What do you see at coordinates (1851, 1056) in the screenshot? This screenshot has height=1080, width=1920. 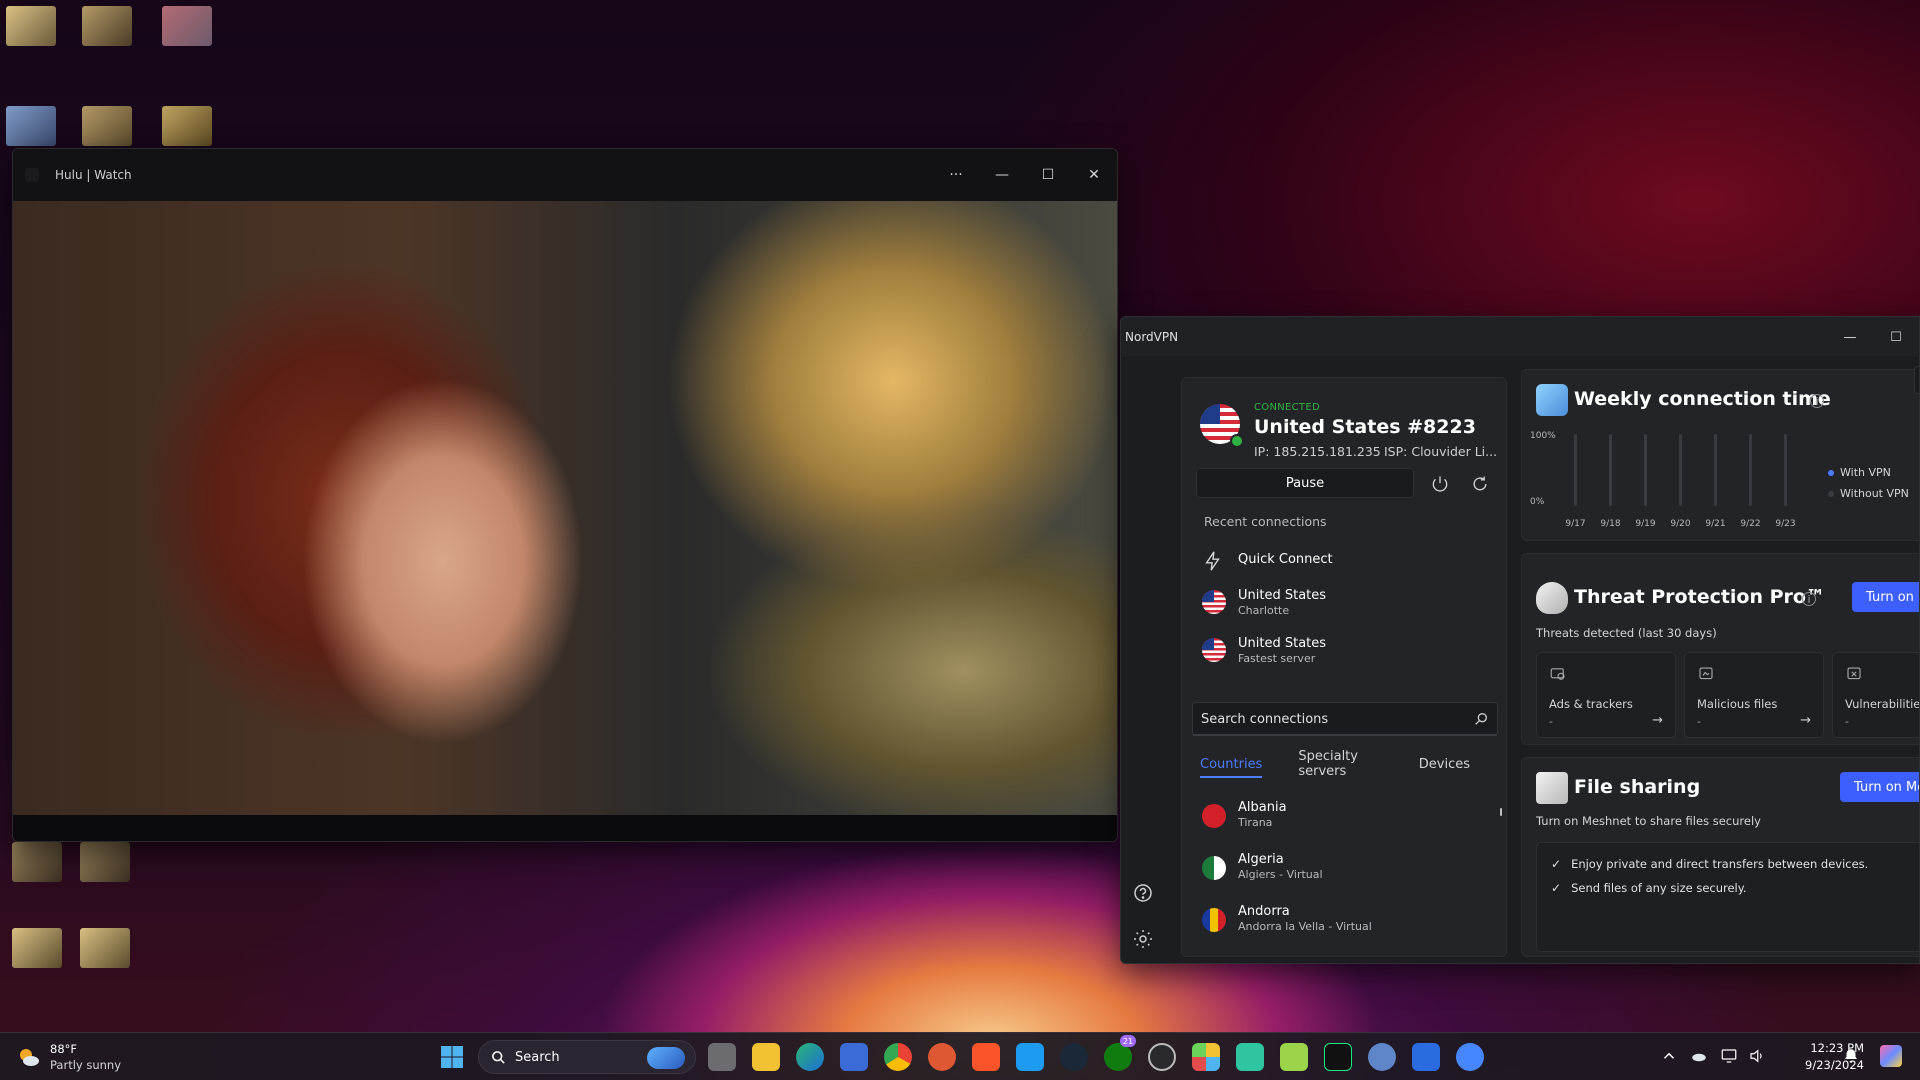 I see `notification-bell-icon` at bounding box center [1851, 1056].